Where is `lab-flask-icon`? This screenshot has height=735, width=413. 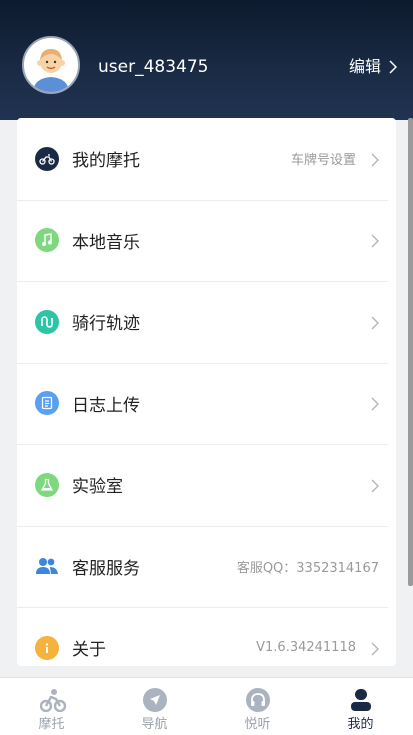
lab-flask-icon is located at coordinates (47, 484).